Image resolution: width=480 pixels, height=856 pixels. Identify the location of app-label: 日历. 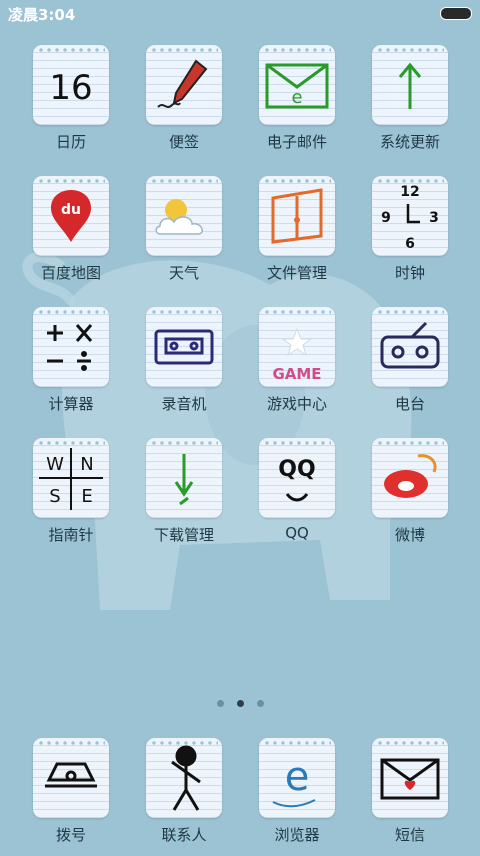
(70, 142).